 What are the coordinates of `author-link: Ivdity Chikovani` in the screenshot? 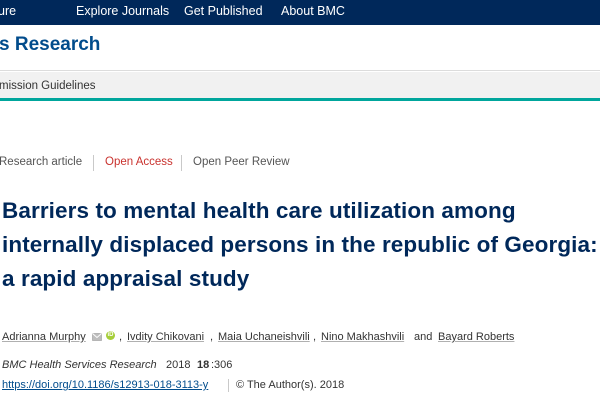 It's located at (165, 337).